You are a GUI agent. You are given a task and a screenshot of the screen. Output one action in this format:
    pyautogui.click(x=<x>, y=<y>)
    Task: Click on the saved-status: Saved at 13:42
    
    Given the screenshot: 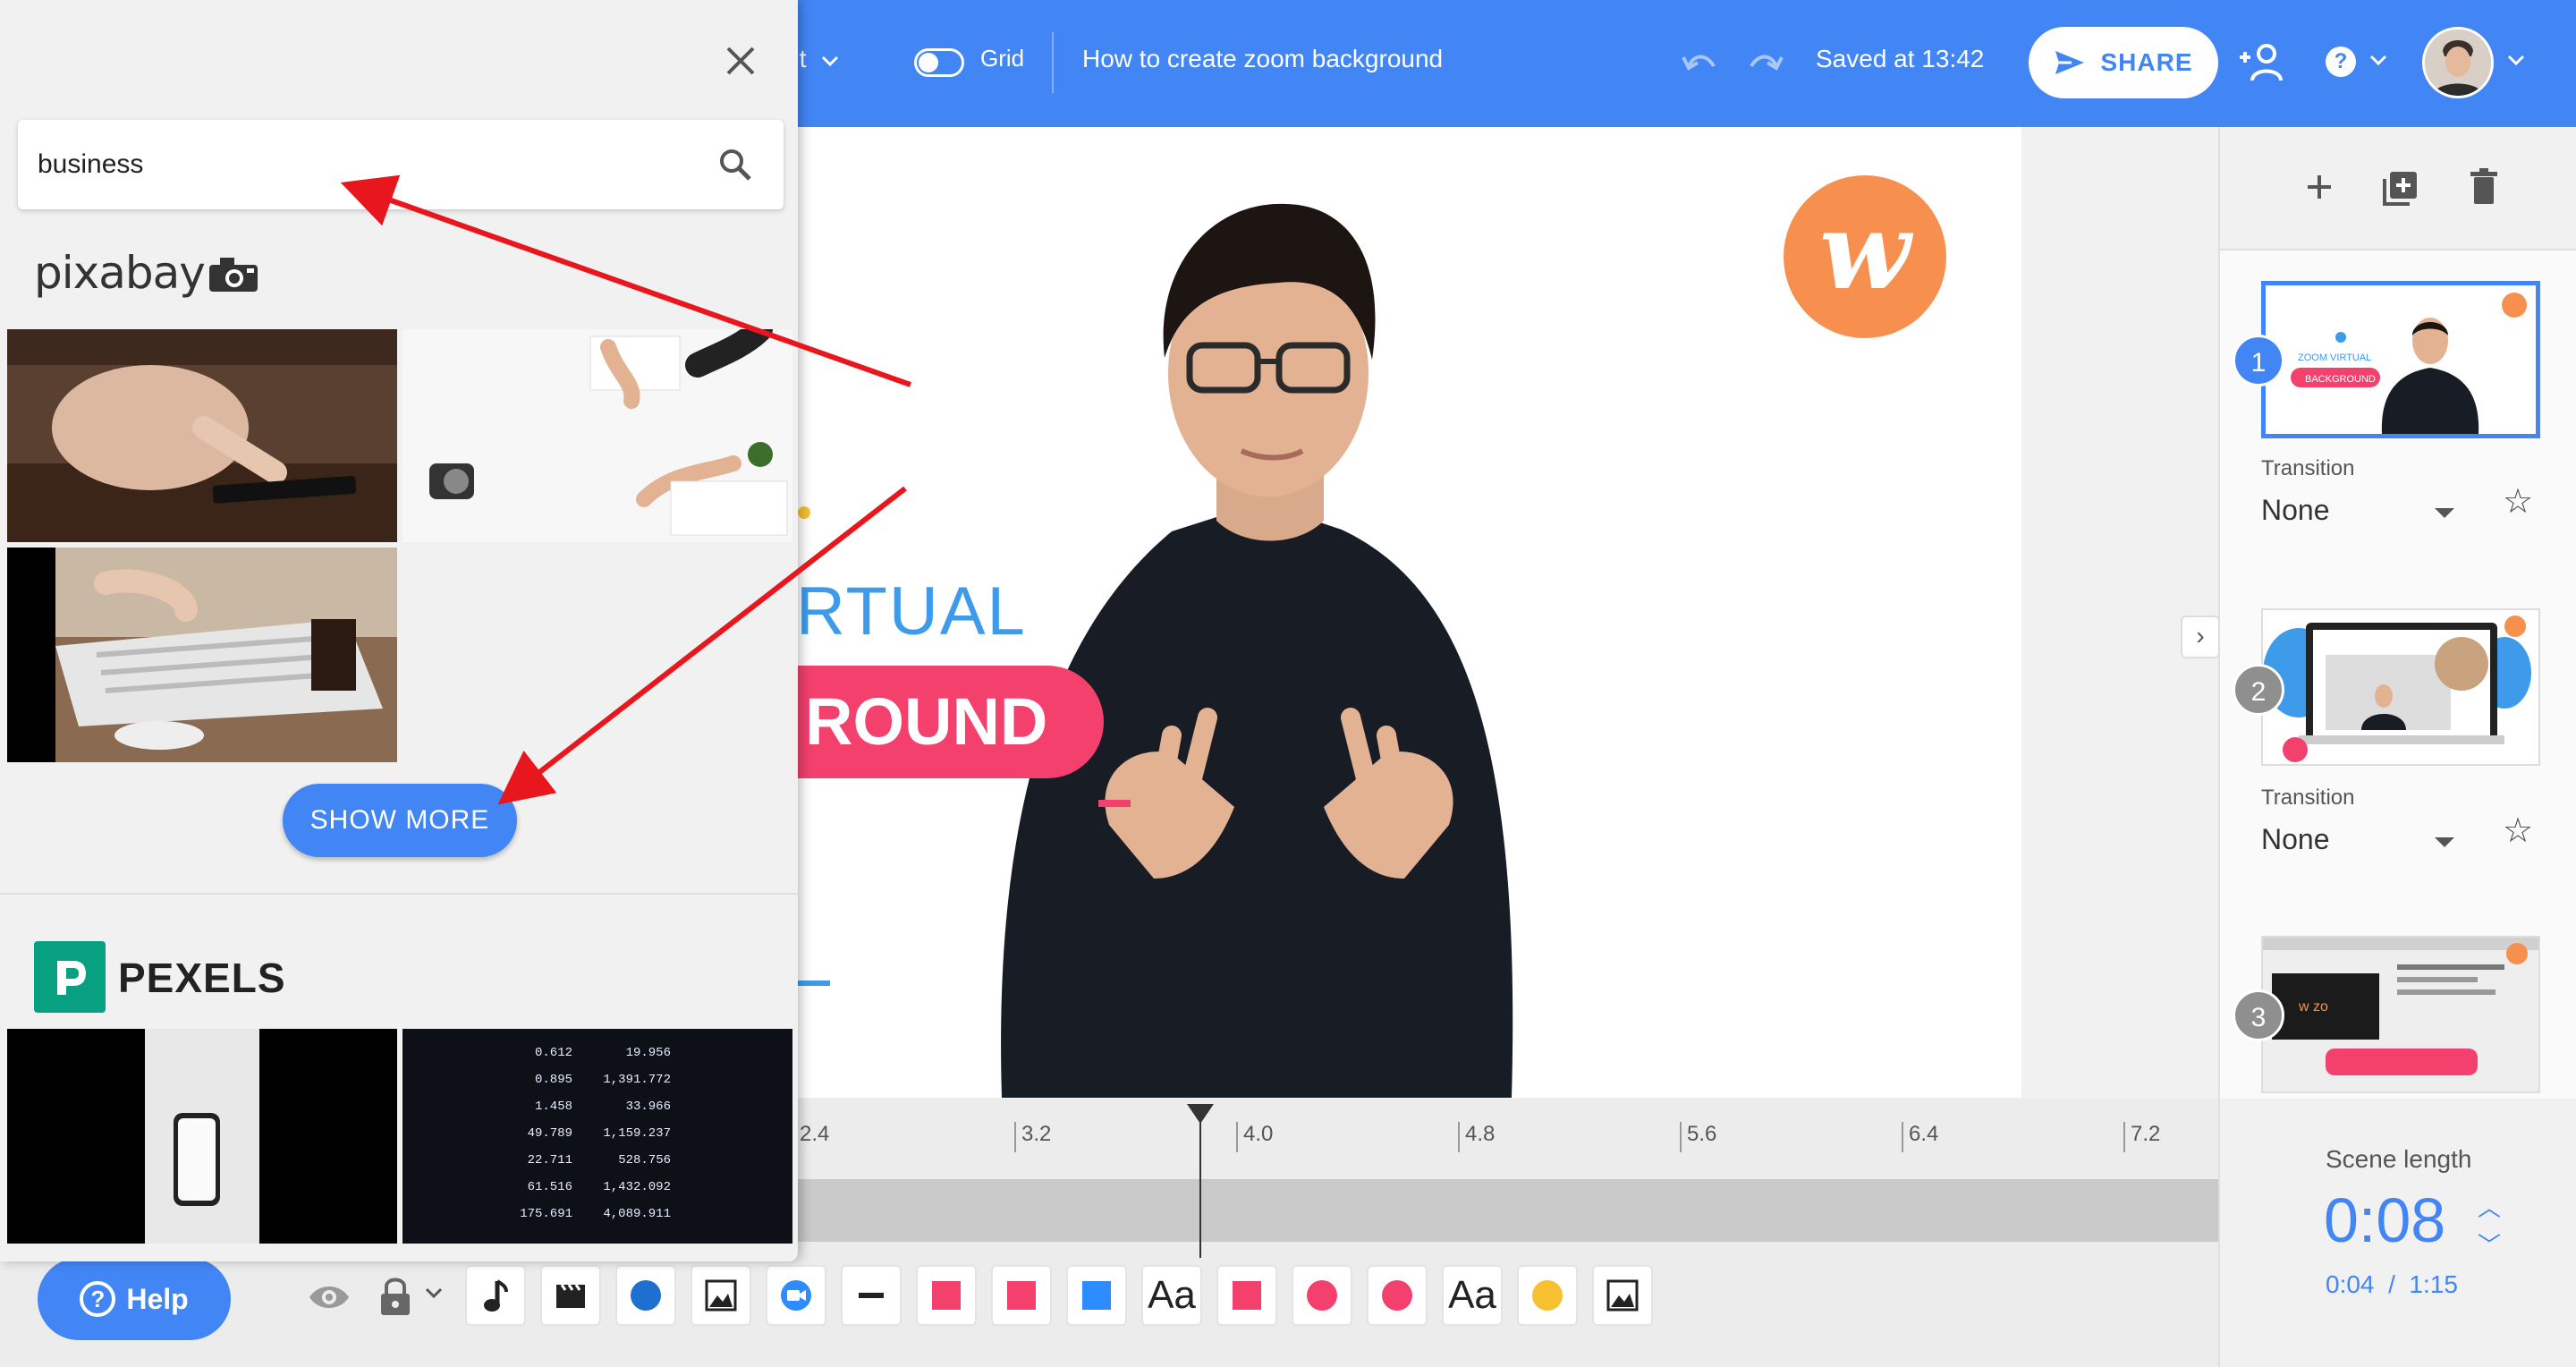 What is the action you would take?
    pyautogui.click(x=1900, y=58)
    